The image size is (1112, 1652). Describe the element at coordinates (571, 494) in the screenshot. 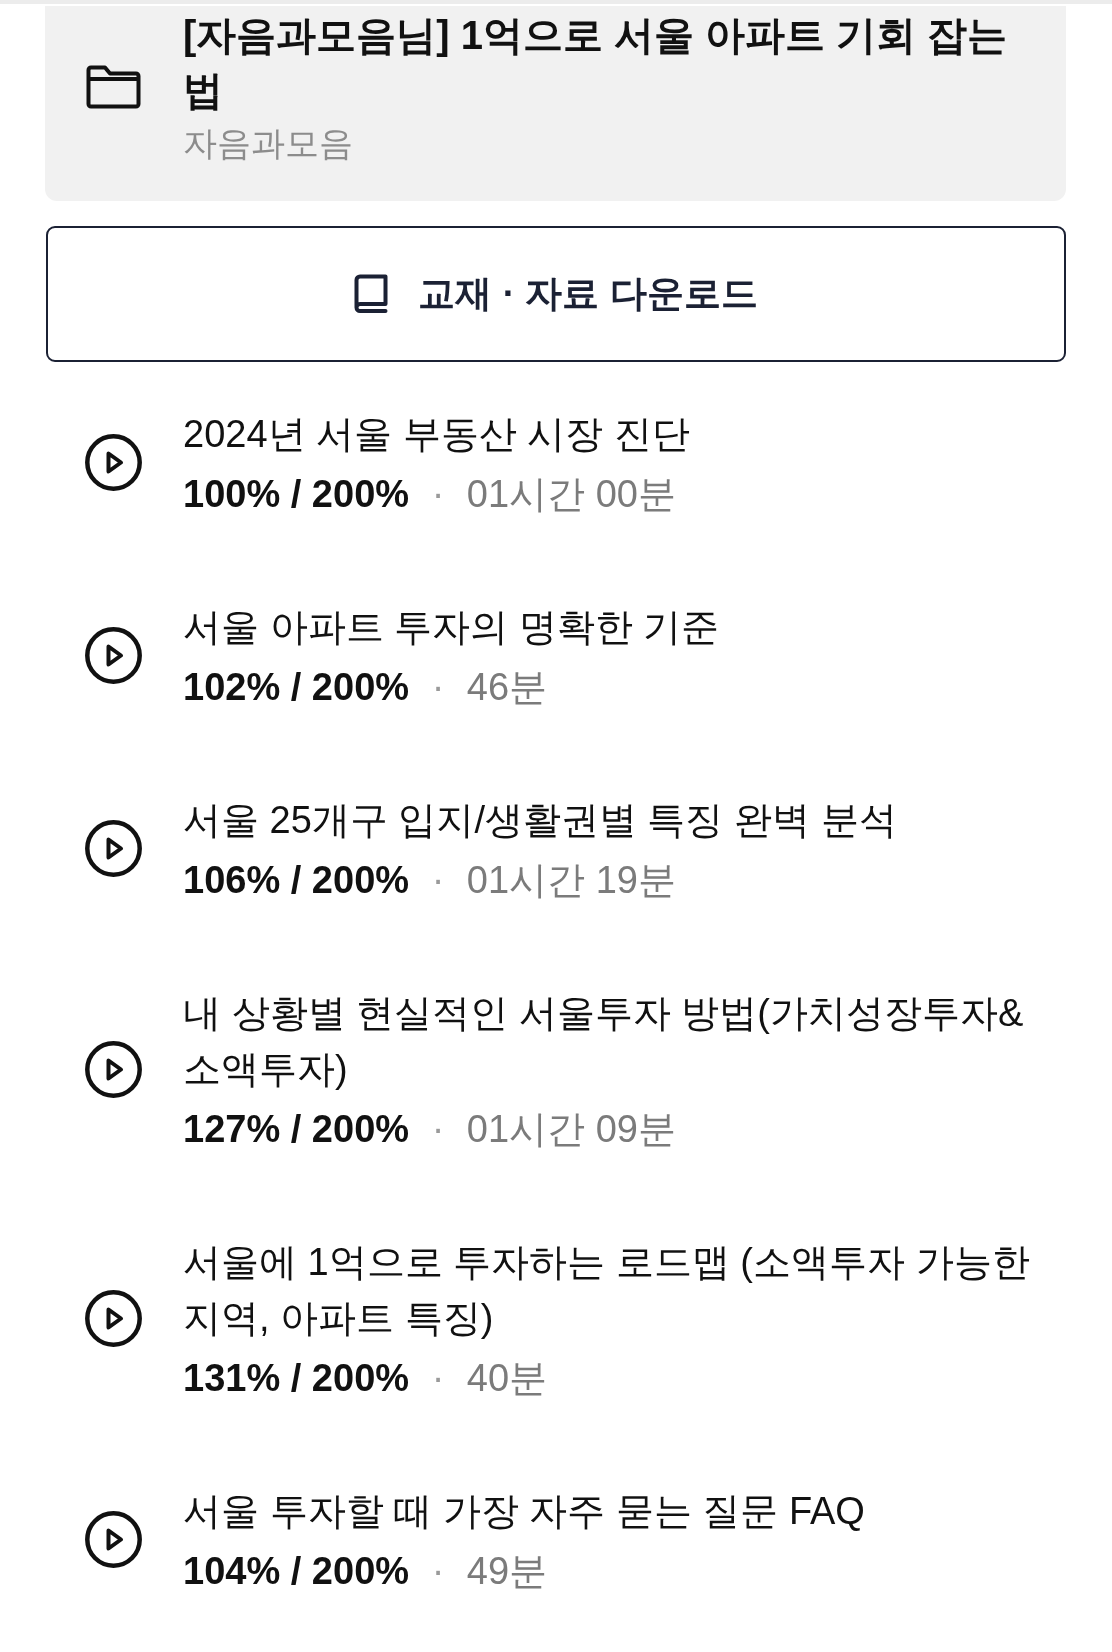

I see `duration-text: 01시간 00분` at that location.